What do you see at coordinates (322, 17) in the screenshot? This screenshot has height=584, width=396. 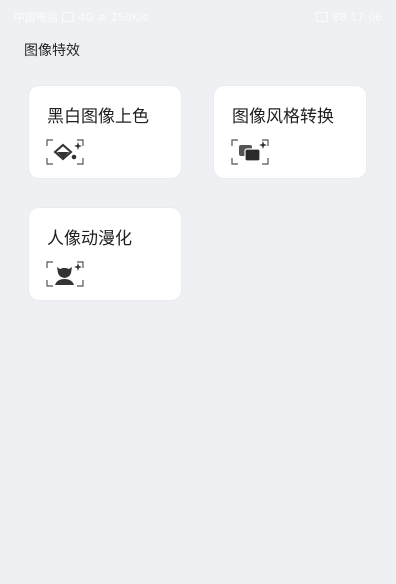 I see `battery-icon` at bounding box center [322, 17].